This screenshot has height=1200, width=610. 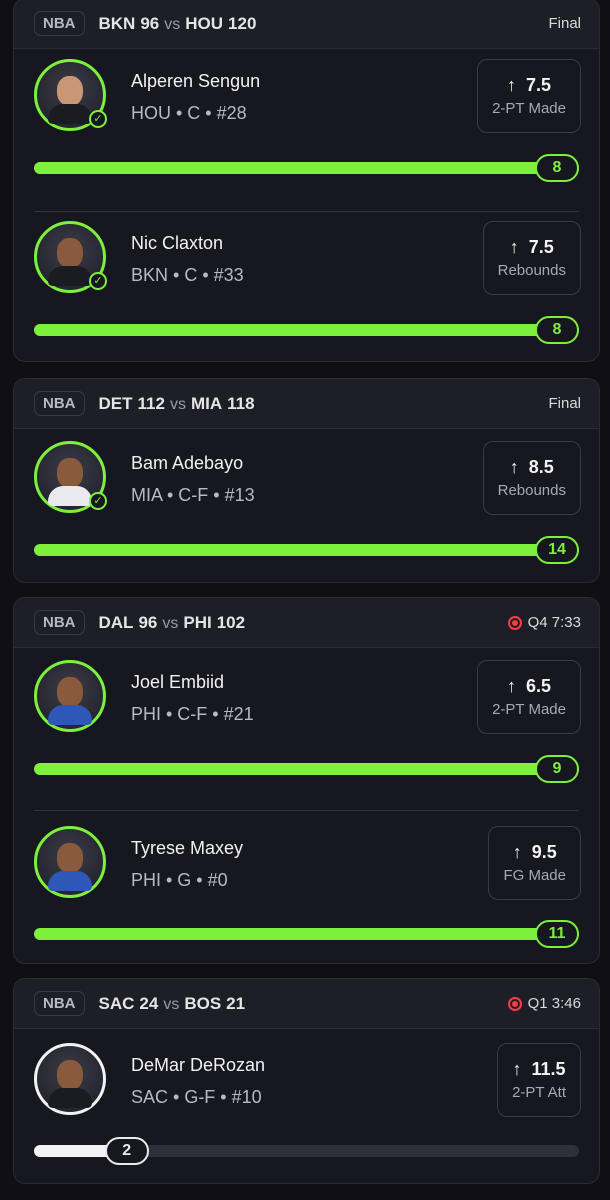 What do you see at coordinates (306, 404) in the screenshot?
I see `game-header: NBA DET 112 vs MIA 118 Final` at bounding box center [306, 404].